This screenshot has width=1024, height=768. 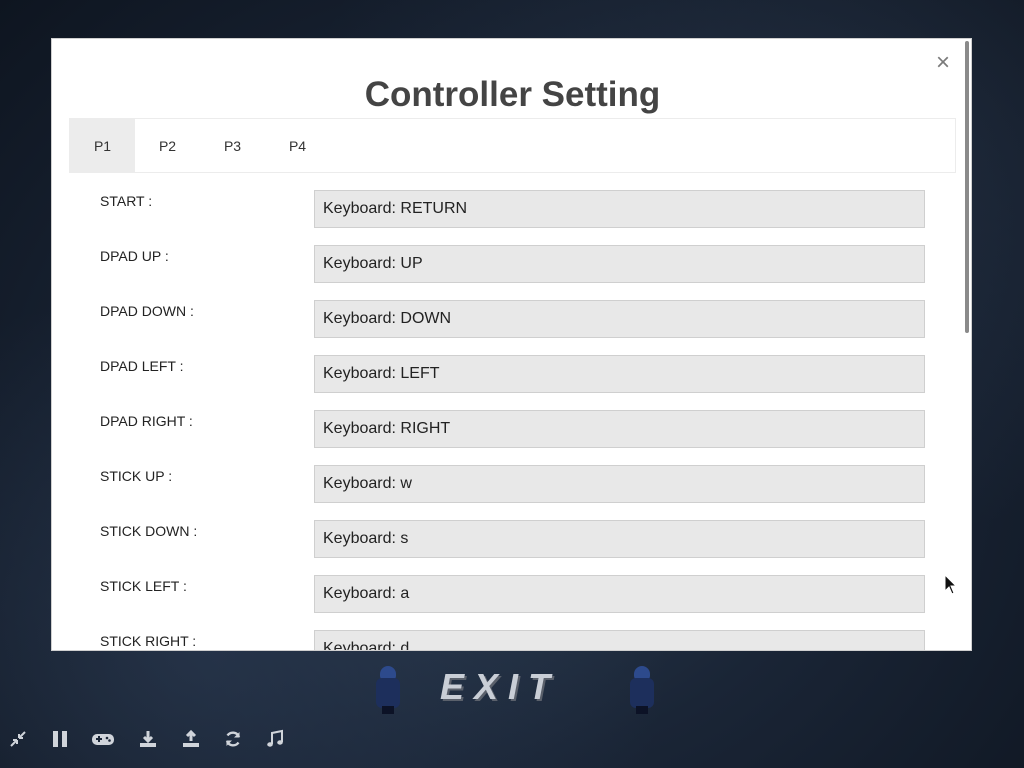 I want to click on refresh-icon, so click(x=233, y=739).